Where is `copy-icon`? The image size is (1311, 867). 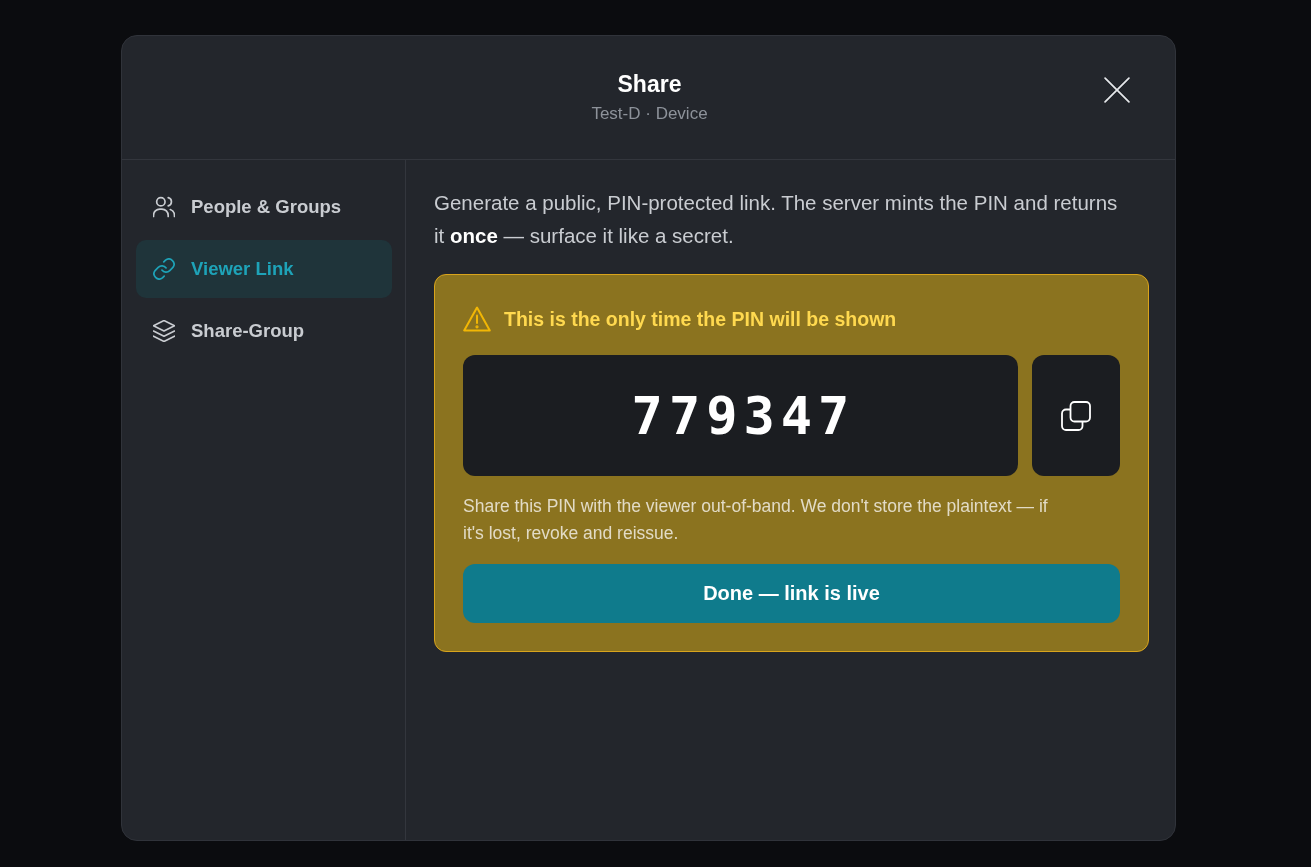
copy-icon is located at coordinates (1076, 415).